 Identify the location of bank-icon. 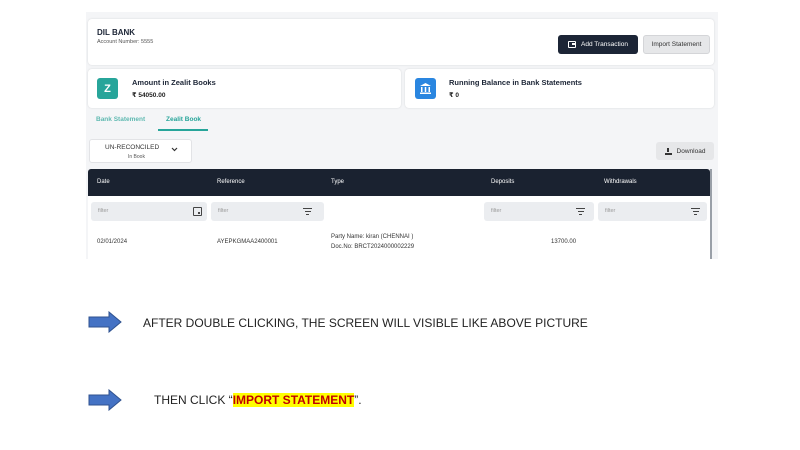
(425, 88).